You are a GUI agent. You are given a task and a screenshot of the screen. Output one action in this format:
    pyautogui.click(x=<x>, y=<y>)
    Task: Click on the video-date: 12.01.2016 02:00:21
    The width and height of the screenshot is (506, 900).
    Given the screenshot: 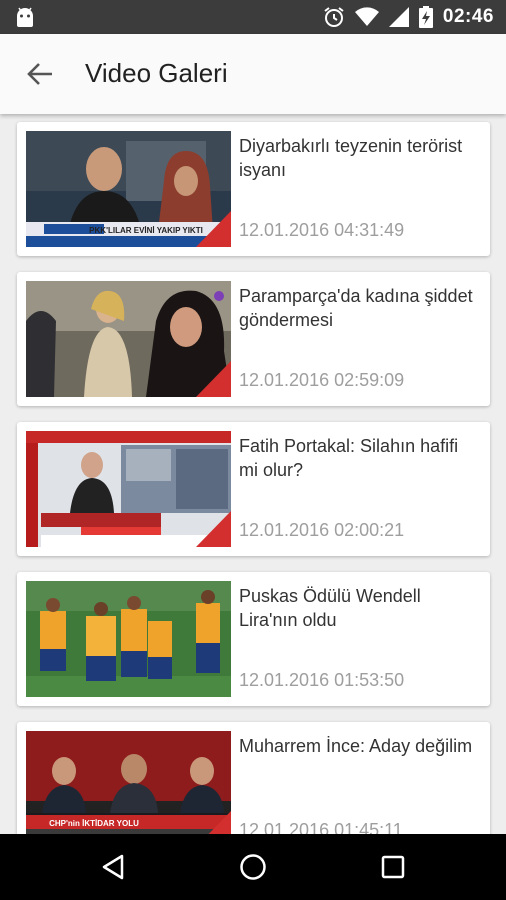 What is the action you would take?
    pyautogui.click(x=322, y=530)
    